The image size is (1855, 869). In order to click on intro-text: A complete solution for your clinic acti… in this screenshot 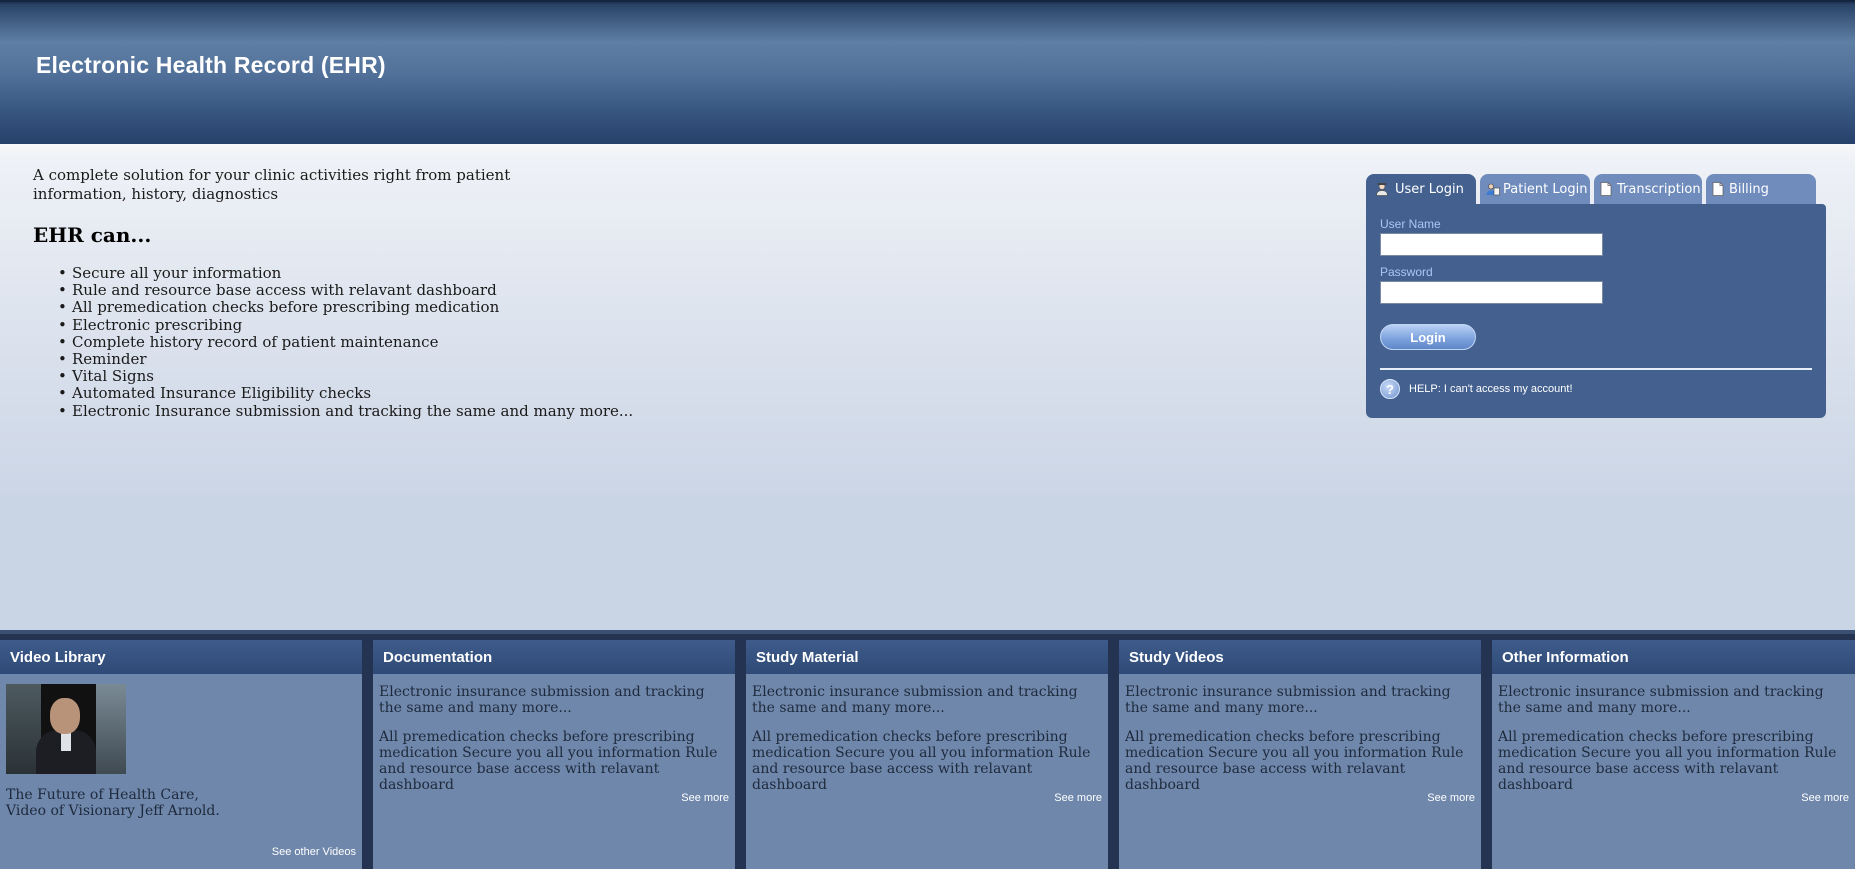, I will do `click(272, 184)`.